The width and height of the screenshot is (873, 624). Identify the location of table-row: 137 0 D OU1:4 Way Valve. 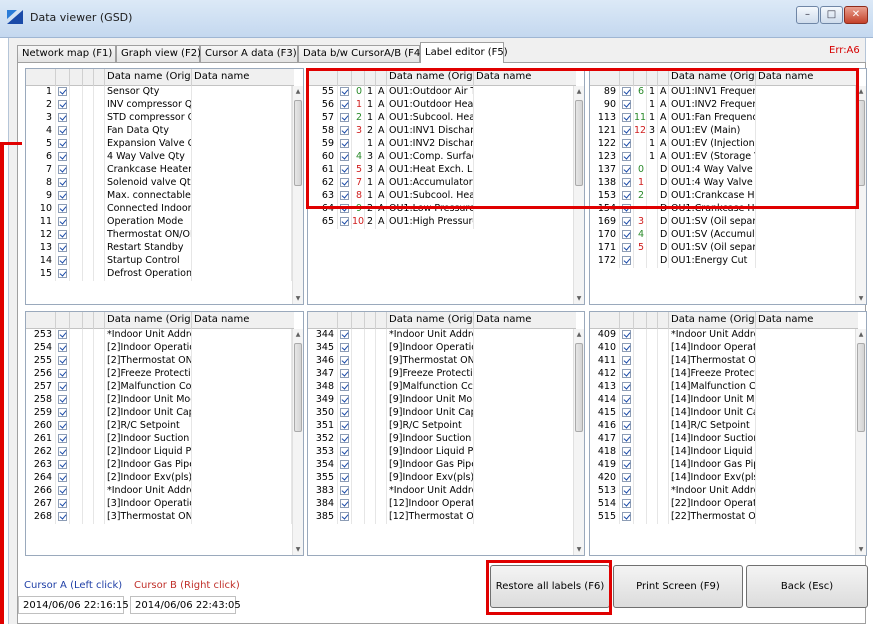
(723, 170).